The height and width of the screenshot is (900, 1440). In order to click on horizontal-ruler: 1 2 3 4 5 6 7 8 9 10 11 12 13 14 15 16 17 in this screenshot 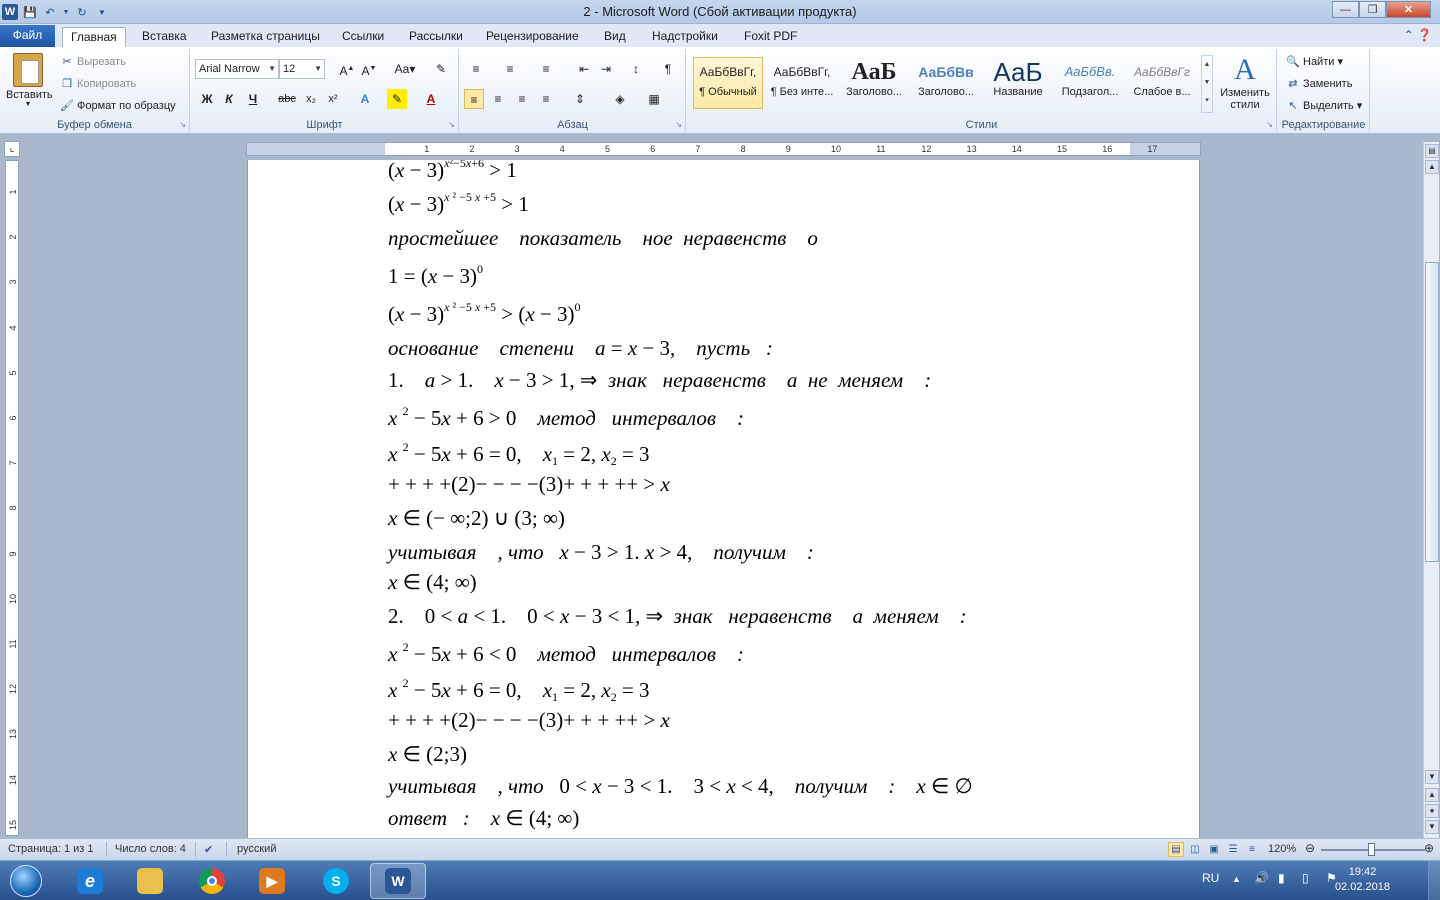, I will do `click(723, 149)`.